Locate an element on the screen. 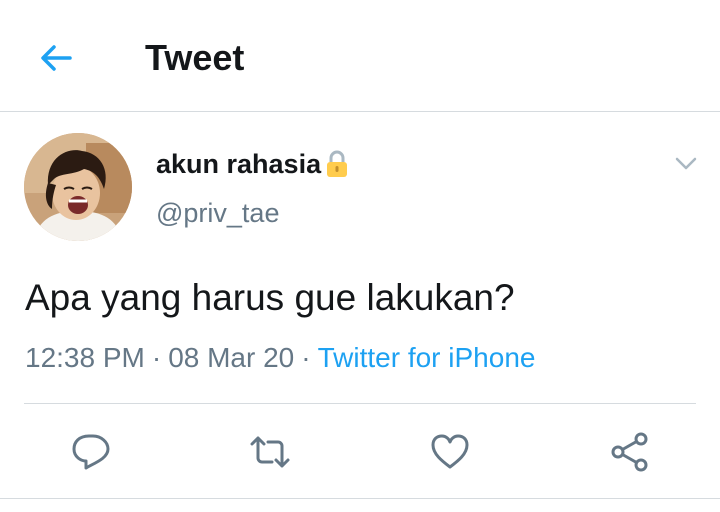 Image resolution: width=720 pixels, height=512 pixels. share-icon is located at coordinates (629, 452).